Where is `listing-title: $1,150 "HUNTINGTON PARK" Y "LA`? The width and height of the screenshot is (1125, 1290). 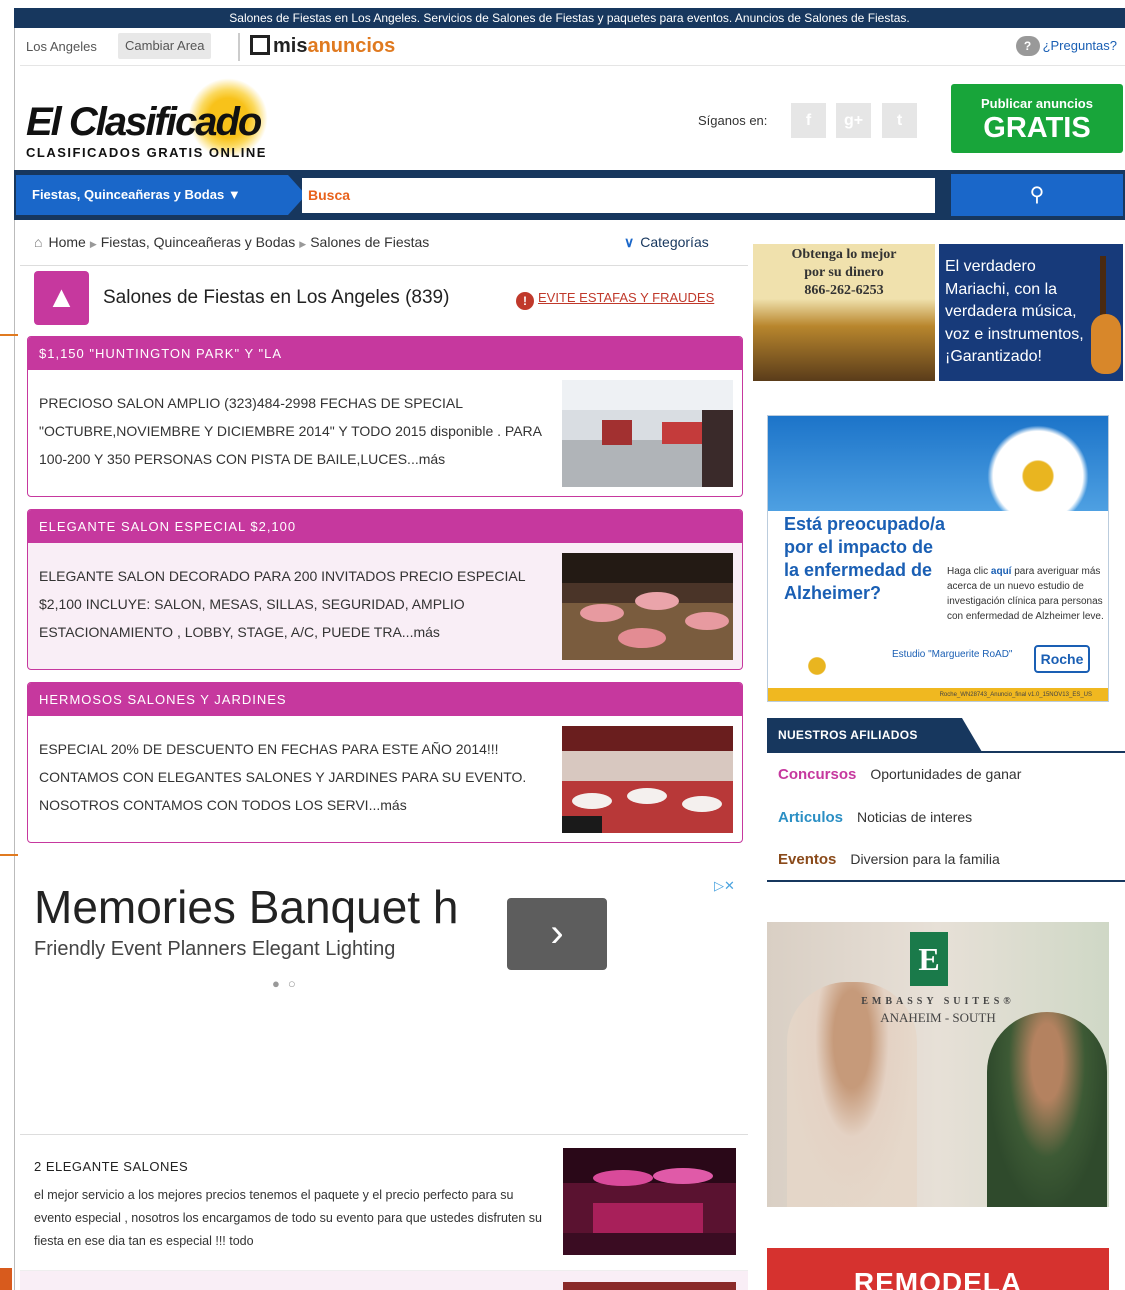 listing-title: $1,150 "HUNTINGTON PARK" Y "LA is located at coordinates (385, 353).